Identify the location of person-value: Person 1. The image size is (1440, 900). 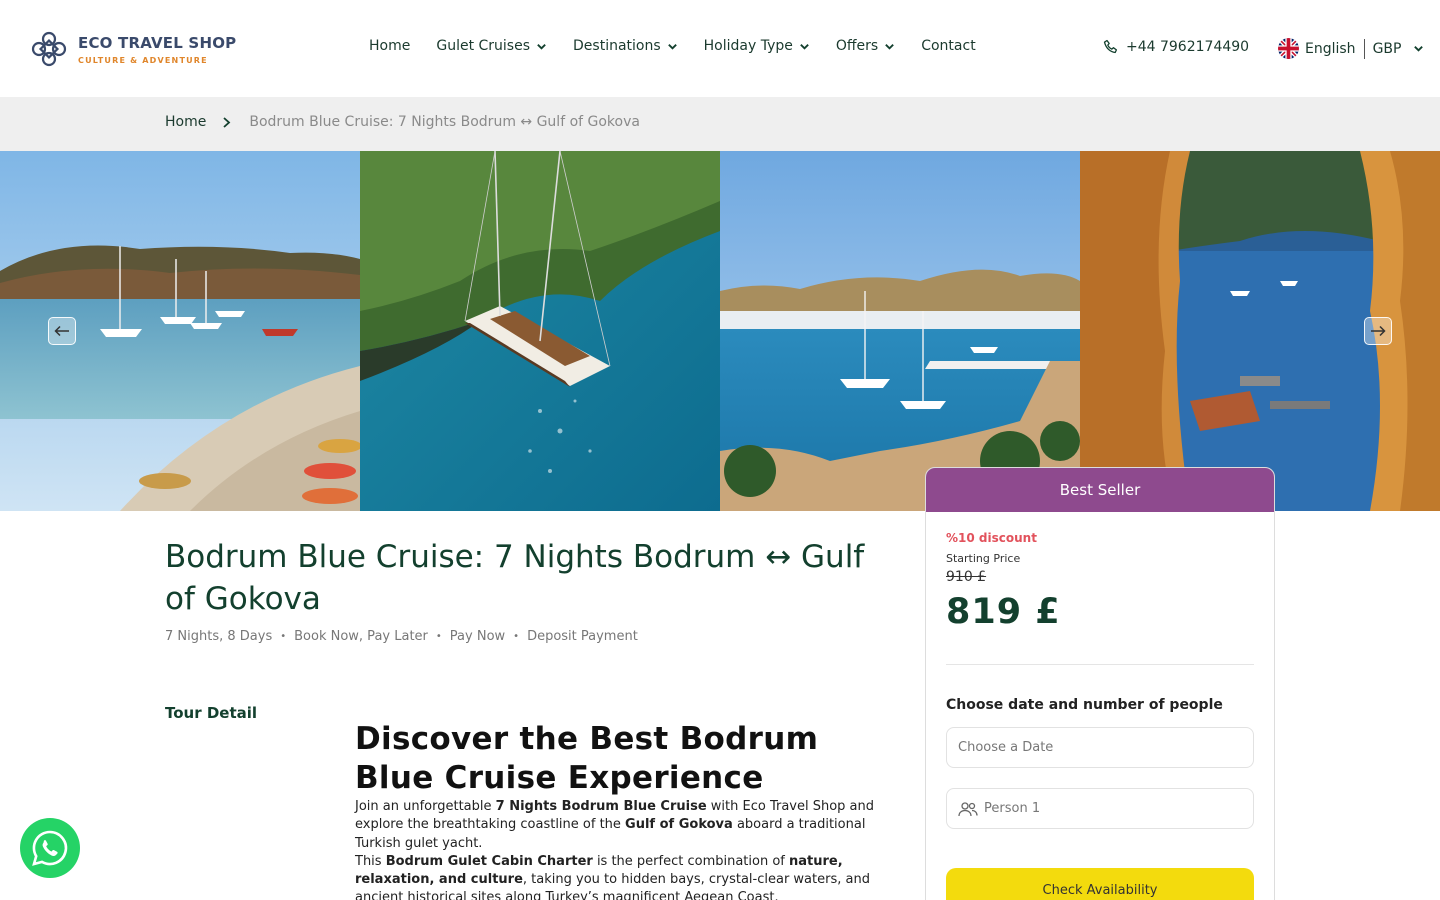
(1012, 808).